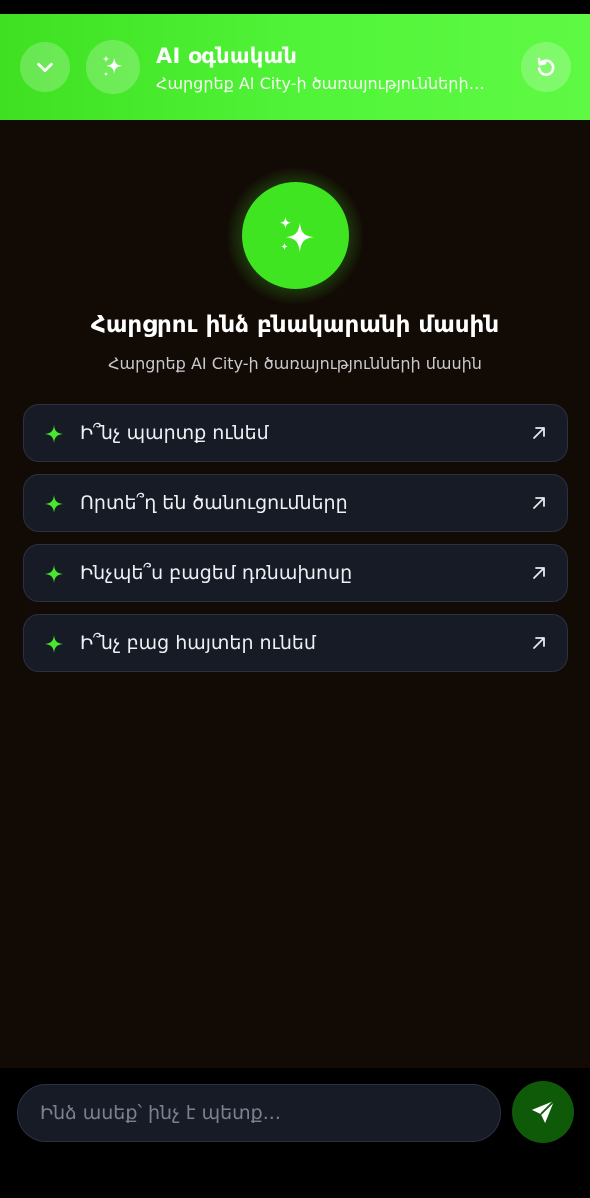 The height and width of the screenshot is (1198, 590). I want to click on refresh-icon, so click(546, 66).